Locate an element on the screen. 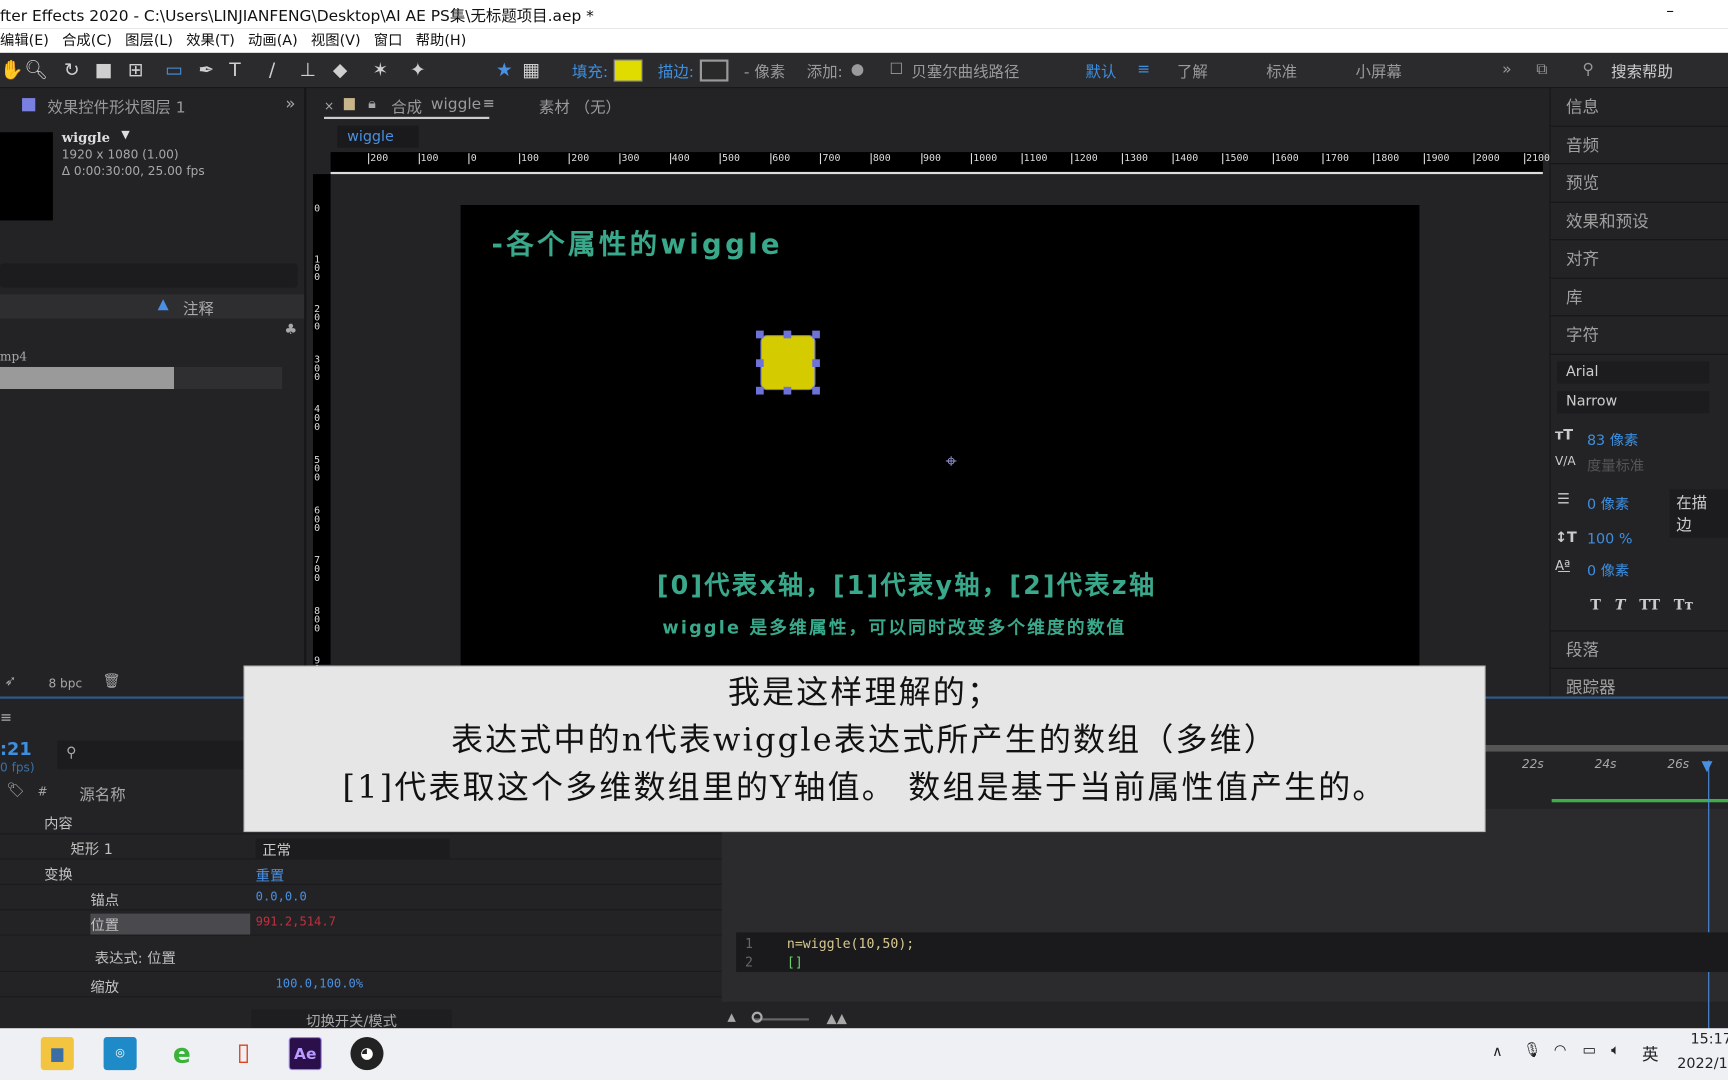  comp-breadcrumb: wiggle is located at coordinates (378, 136).